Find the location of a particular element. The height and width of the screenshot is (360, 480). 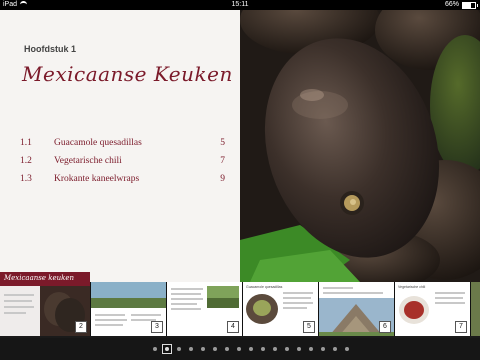

chapter-title: Mexicaanse Keuken is located at coordinates (127, 74).